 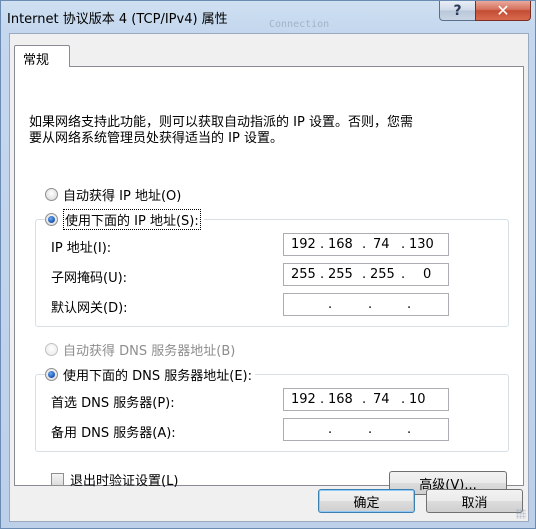 What do you see at coordinates (382, 274) in the screenshot?
I see `subnet-octet-3: 255` at bounding box center [382, 274].